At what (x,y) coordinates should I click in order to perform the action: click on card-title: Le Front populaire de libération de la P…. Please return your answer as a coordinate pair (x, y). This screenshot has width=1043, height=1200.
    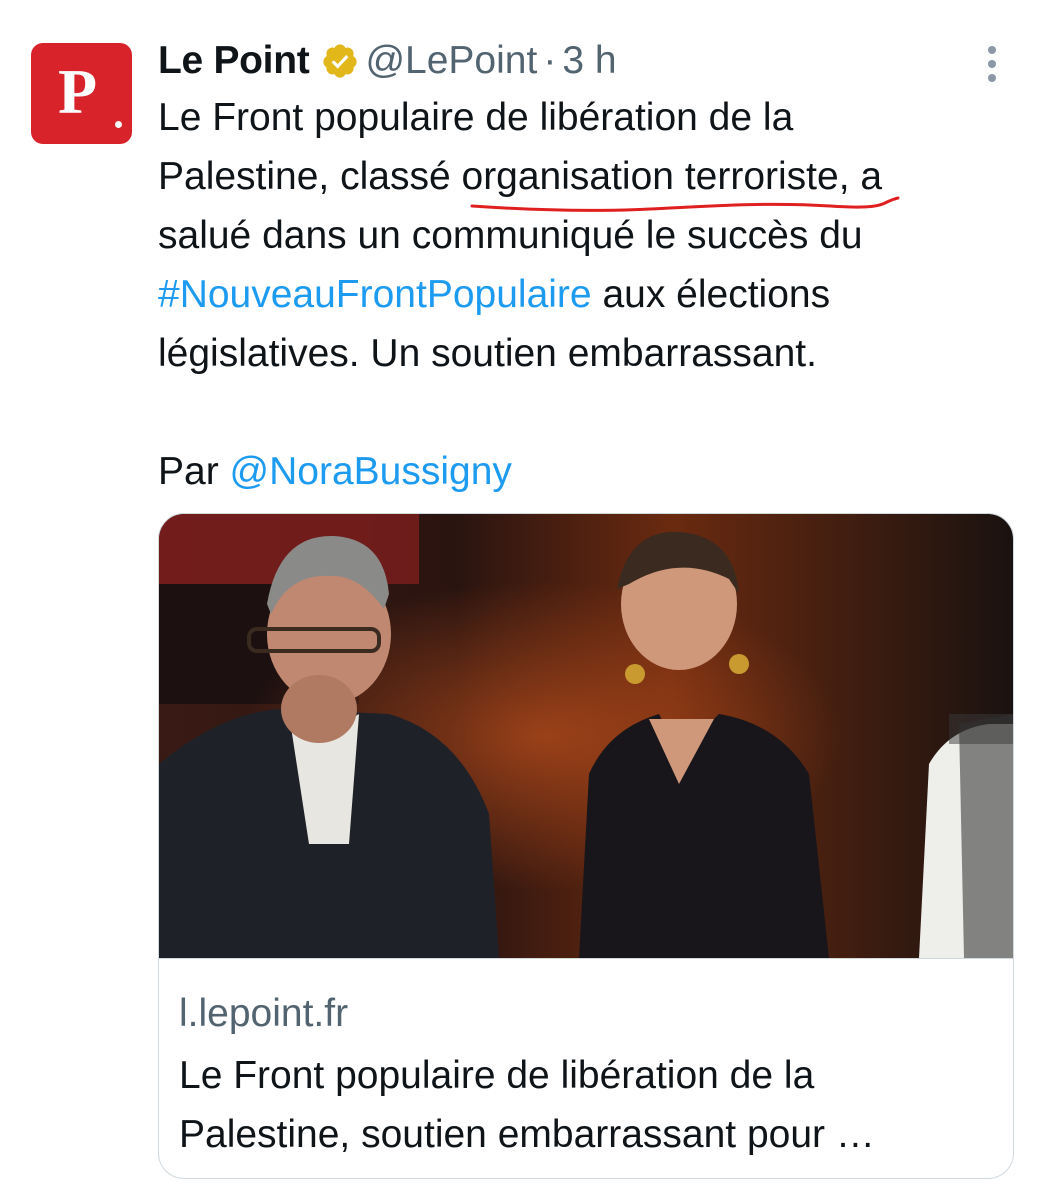
    Looking at the image, I should click on (589, 1105).